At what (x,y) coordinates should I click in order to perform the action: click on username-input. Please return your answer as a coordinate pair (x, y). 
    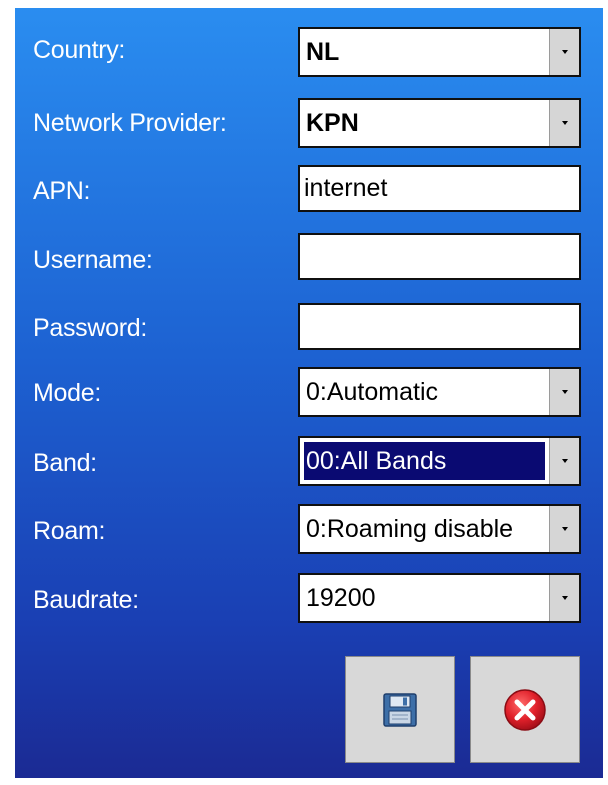
    Looking at the image, I should click on (439, 256).